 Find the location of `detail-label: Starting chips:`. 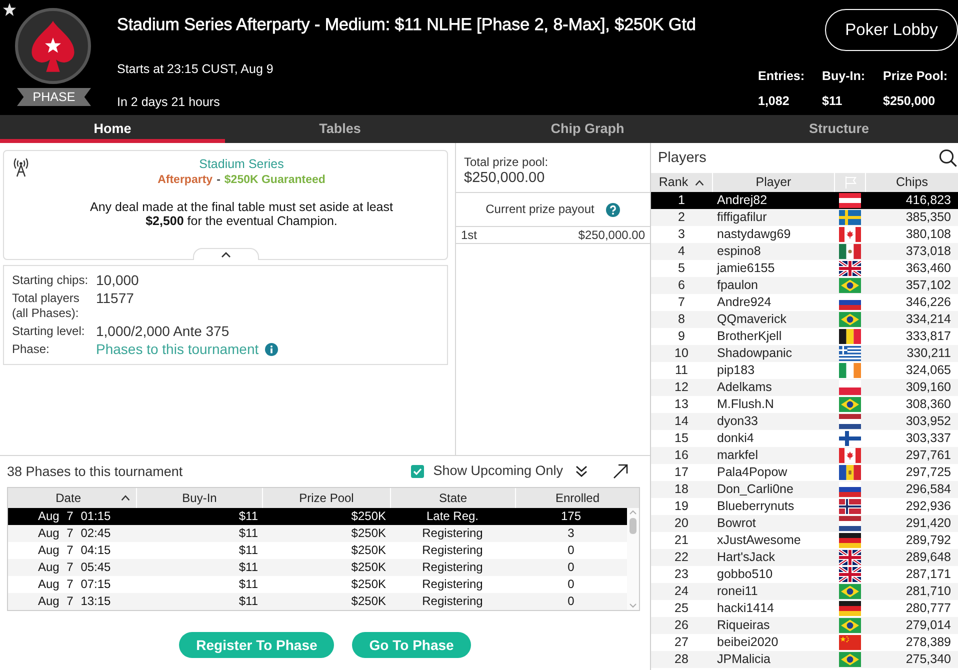

detail-label: Starting chips: is located at coordinates (51, 280).